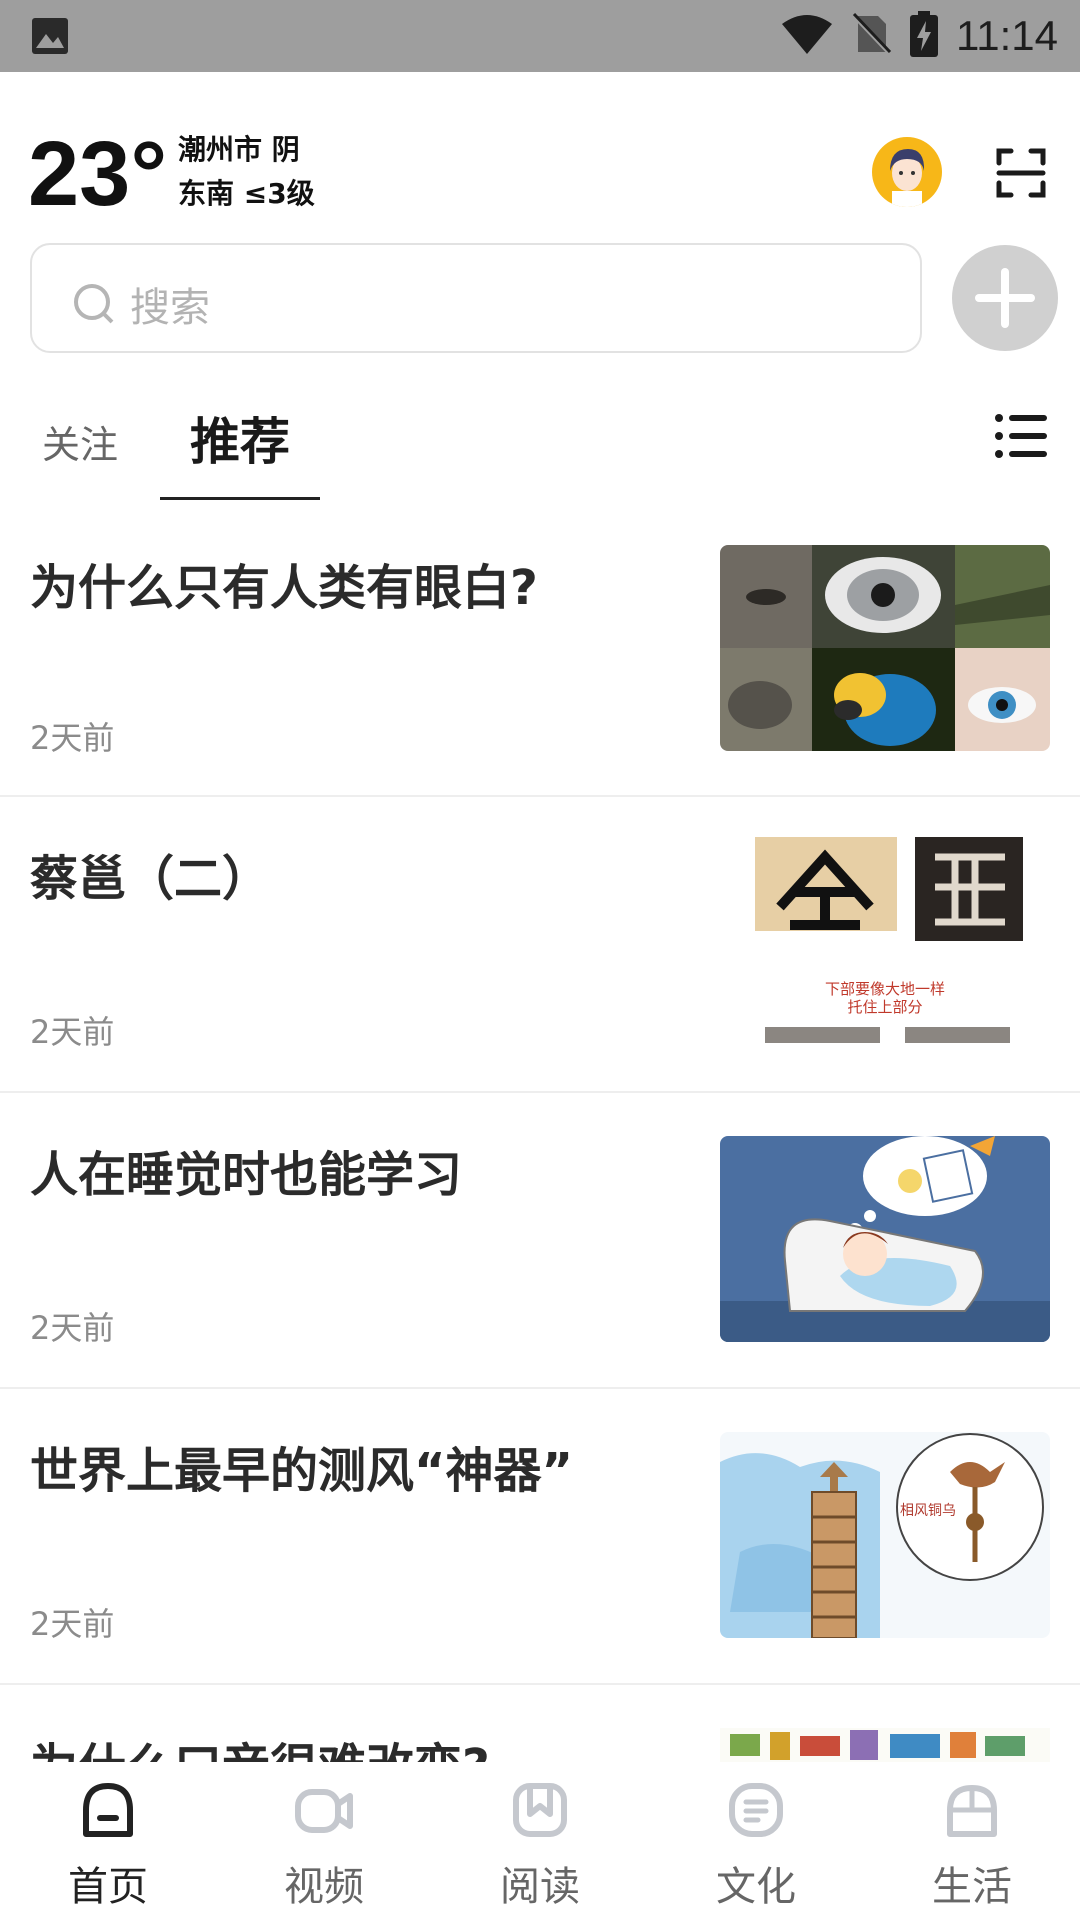 The height and width of the screenshot is (1920, 1080). I want to click on wind-vane-thumbnail: 相风铜乌, so click(885, 1535).